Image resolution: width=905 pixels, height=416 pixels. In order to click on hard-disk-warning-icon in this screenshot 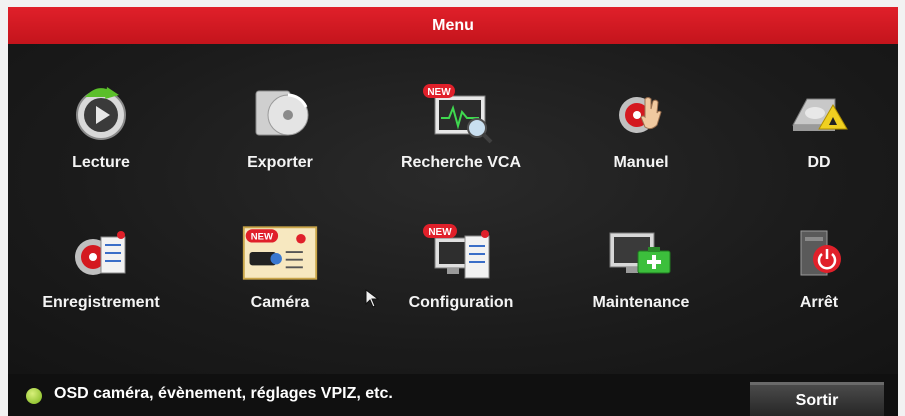, I will do `click(819, 113)`.